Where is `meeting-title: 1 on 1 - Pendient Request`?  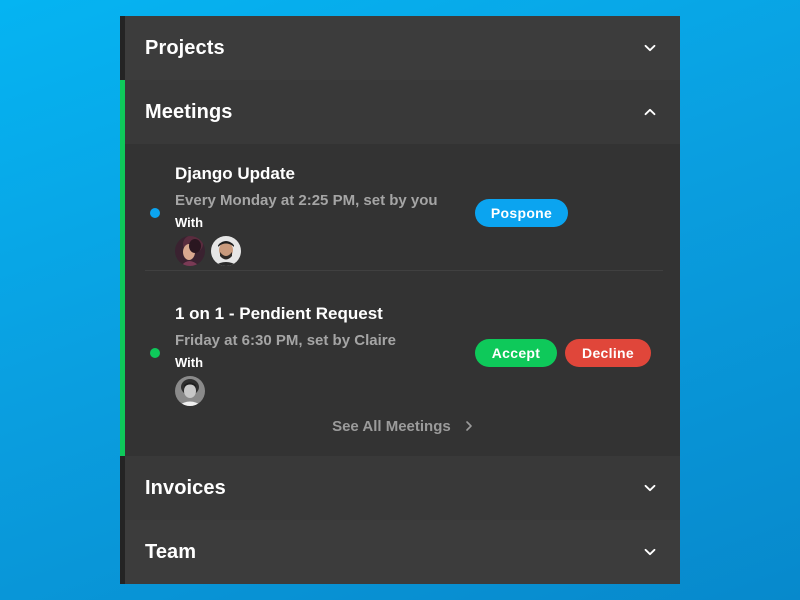 meeting-title: 1 on 1 - Pendient Request is located at coordinates (279, 313).